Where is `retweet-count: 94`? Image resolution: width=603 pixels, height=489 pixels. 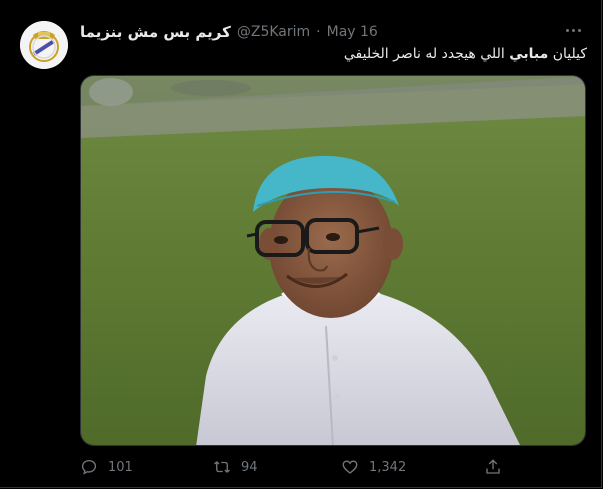 retweet-count: 94 is located at coordinates (249, 467).